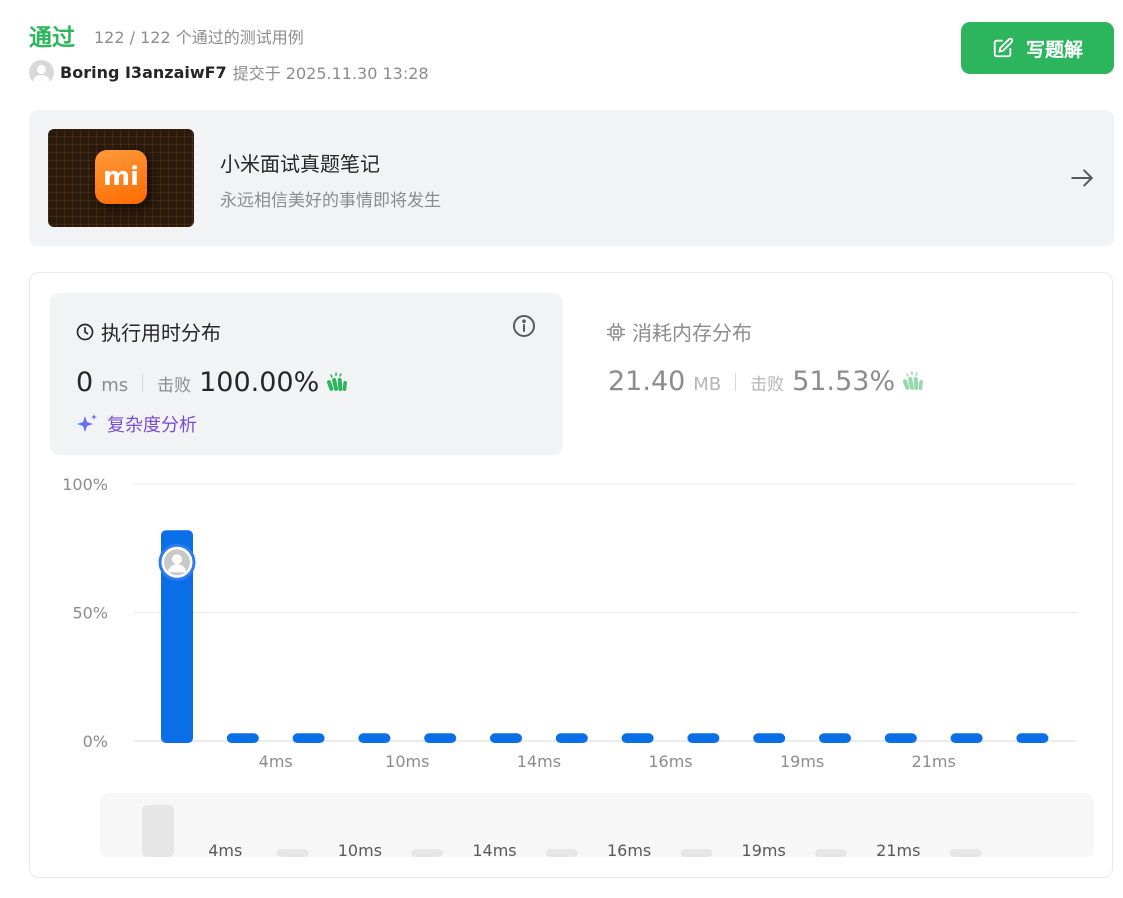 The width and height of the screenshot is (1123, 898). Describe the element at coordinates (844, 381) in the screenshot. I see `memory-beats-pct: 51.53%` at that location.